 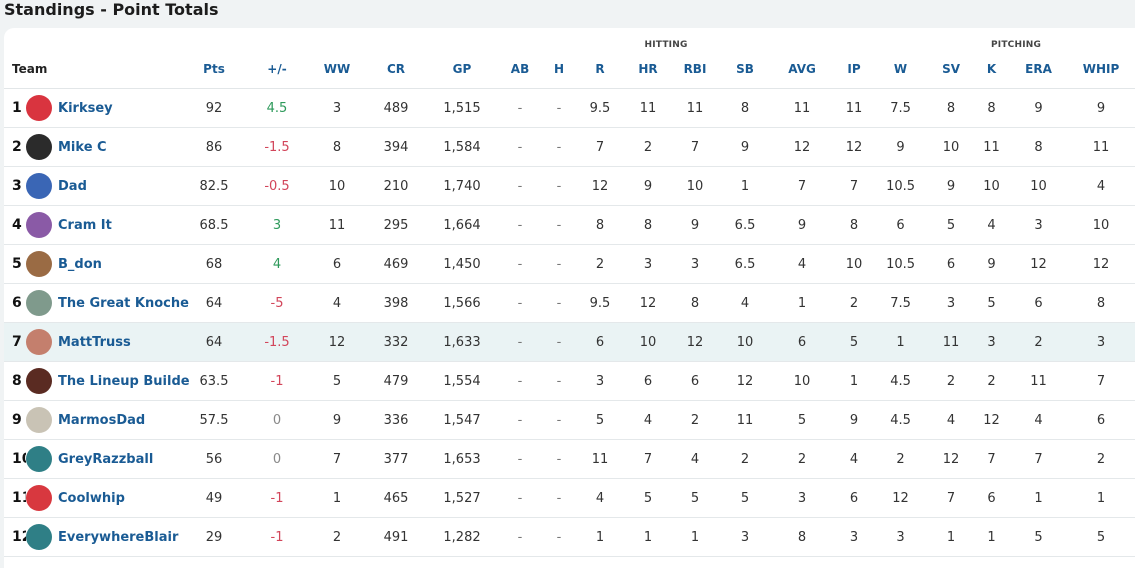 I want to click on team-name-link: B_don, so click(x=80, y=264).